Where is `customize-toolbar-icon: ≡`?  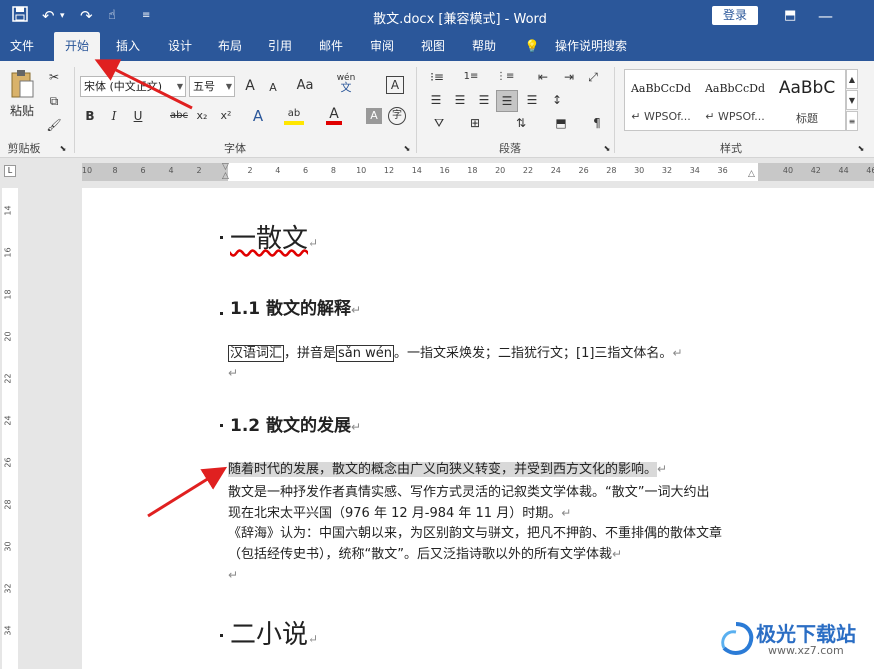
customize-toolbar-icon: ≡ is located at coordinates (146, 16).